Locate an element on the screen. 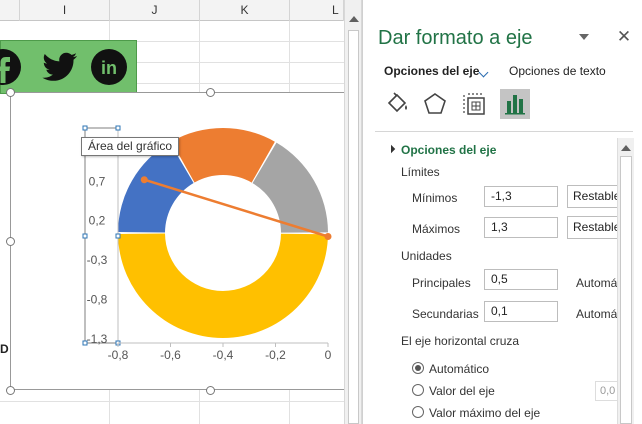  radio-max-axis-value-label: Valor máximo del eje is located at coordinates (484, 413).